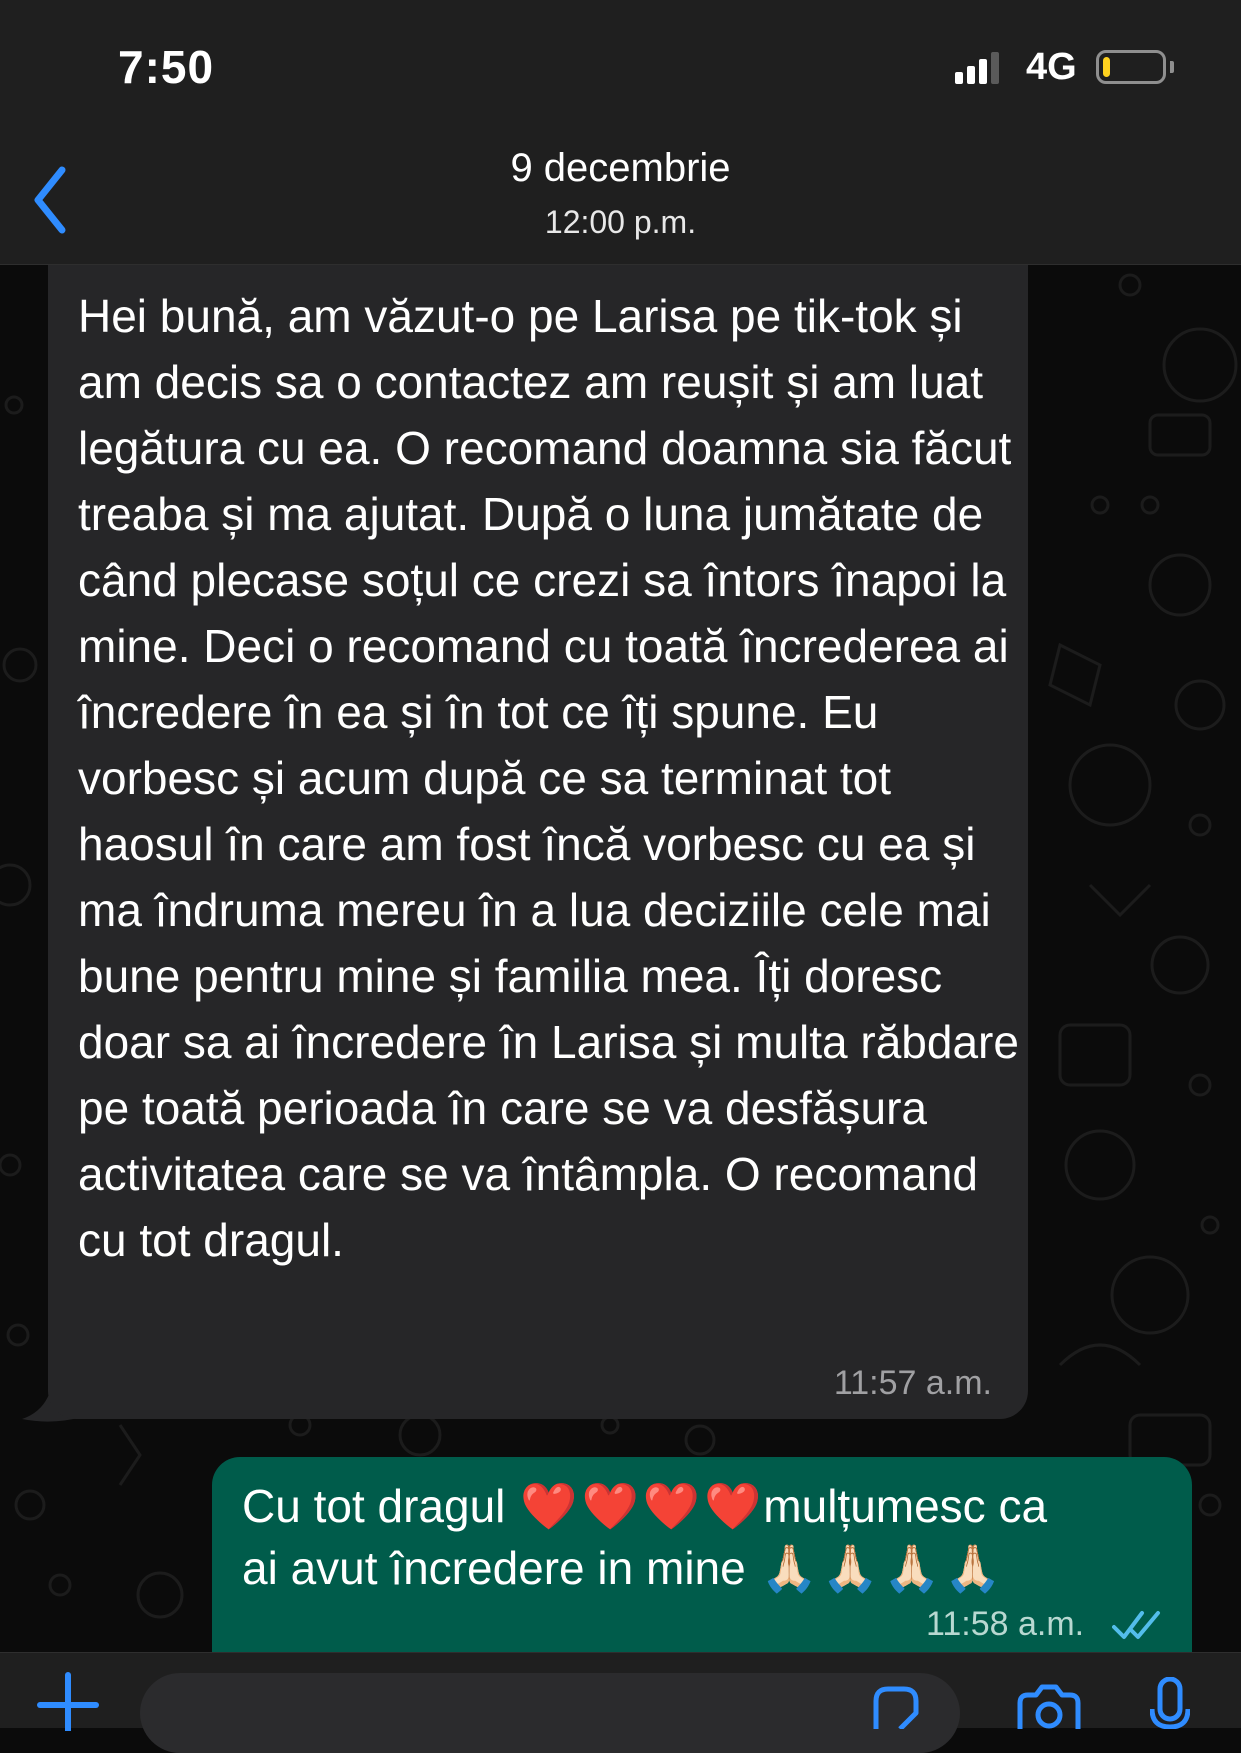  I want to click on attach-button, so click(68, 1702).